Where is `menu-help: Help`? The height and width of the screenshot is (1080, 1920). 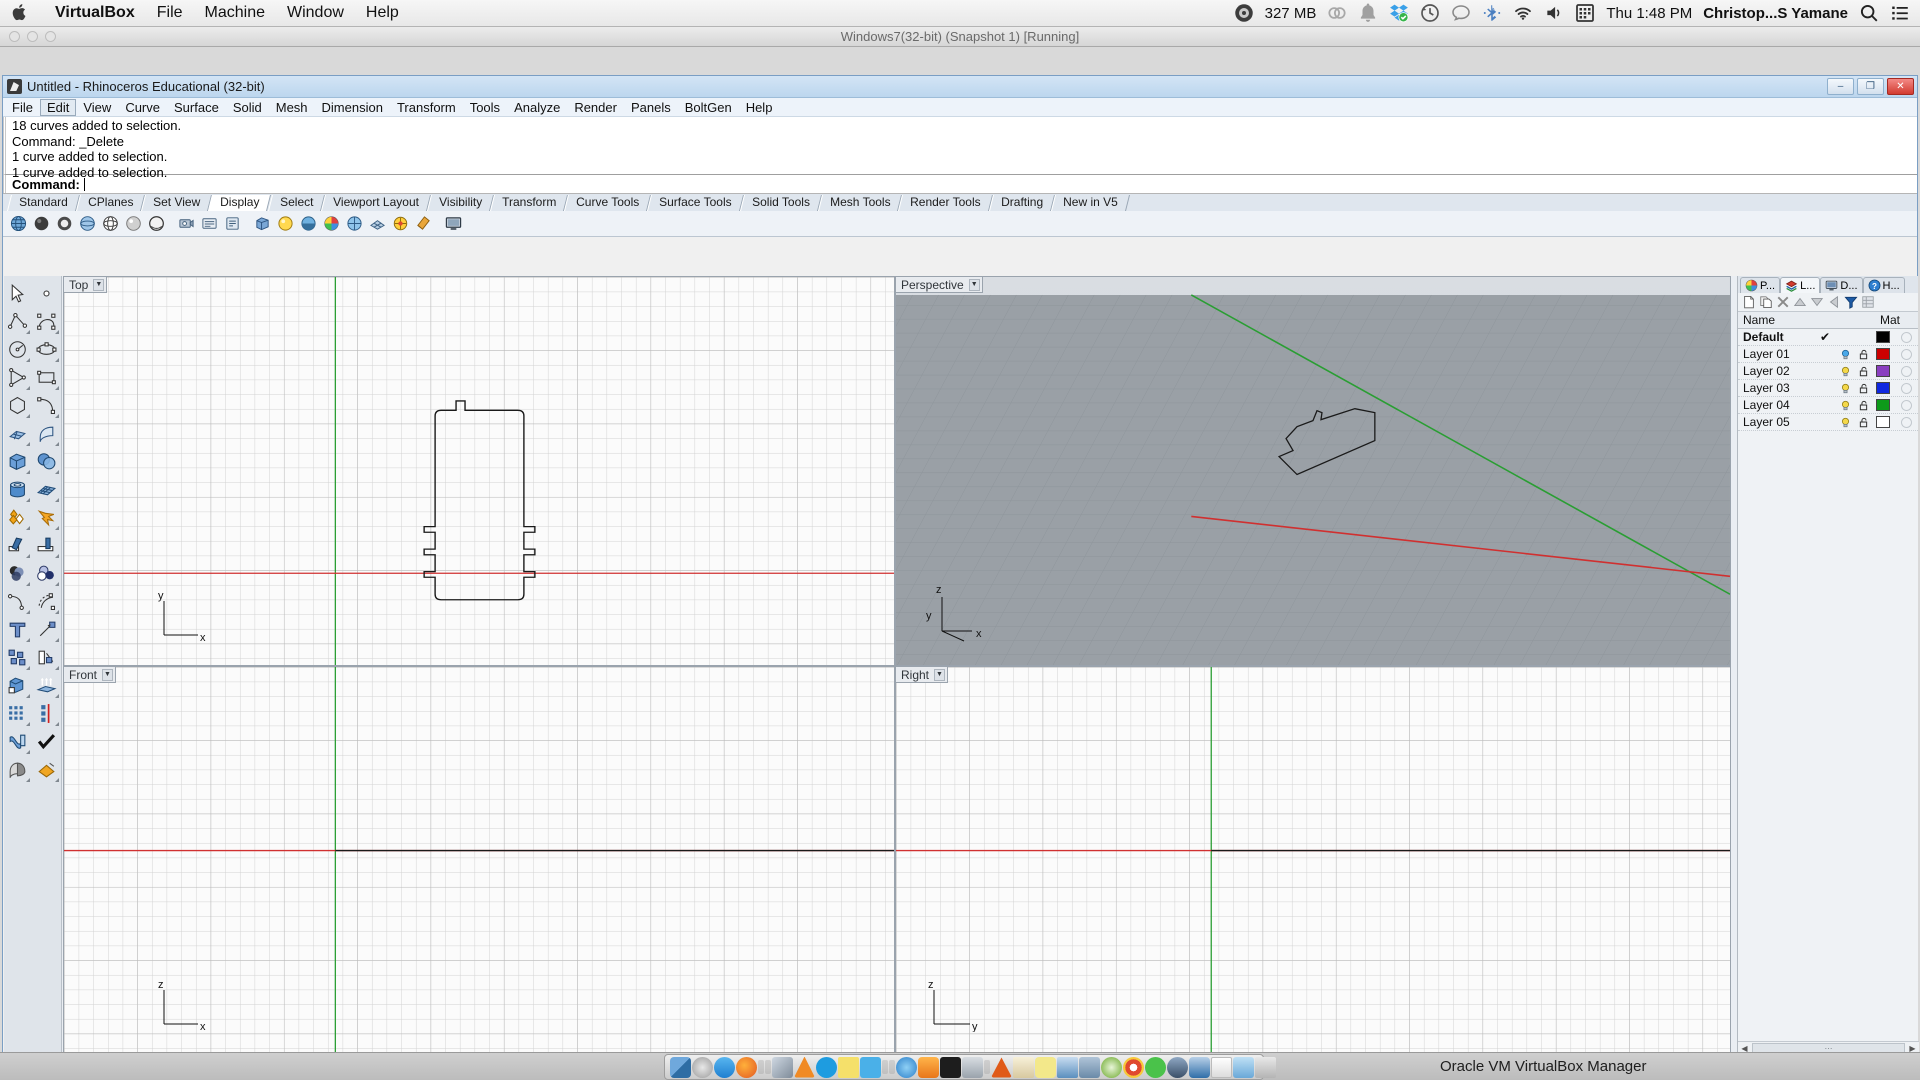 menu-help: Help is located at coordinates (382, 13).